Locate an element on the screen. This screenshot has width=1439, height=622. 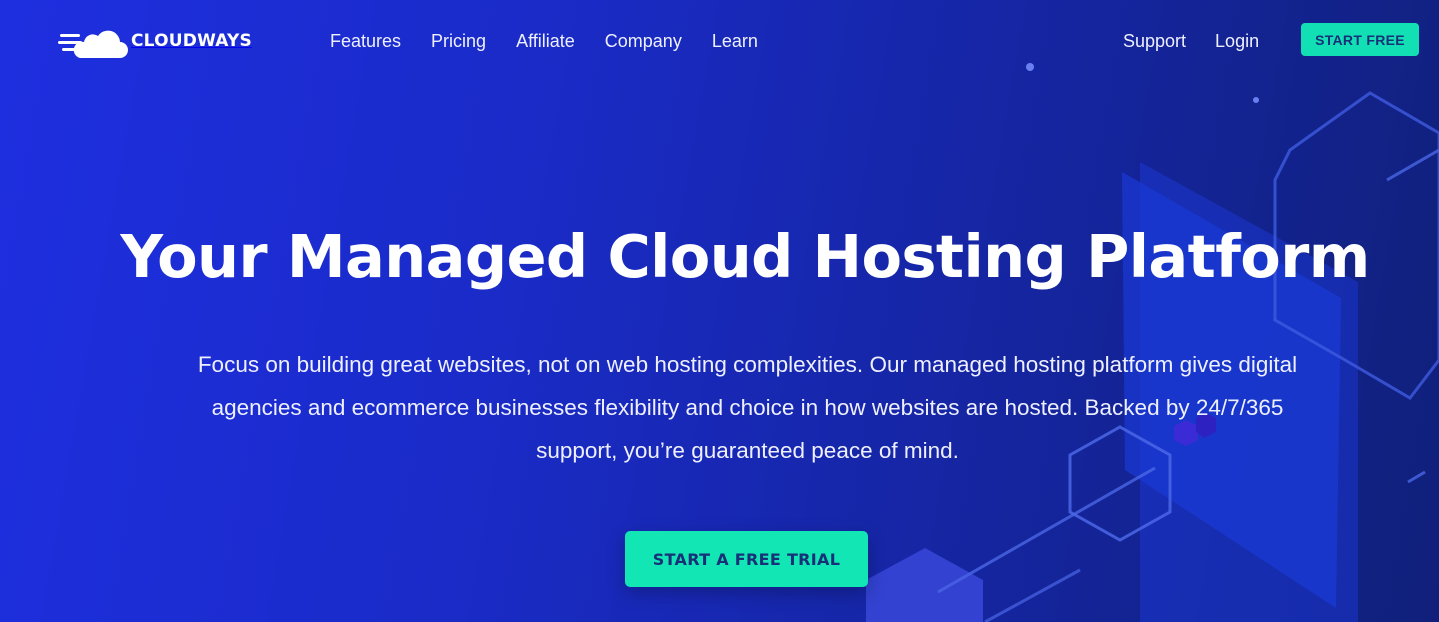
support-link: Support is located at coordinates (1154, 41).